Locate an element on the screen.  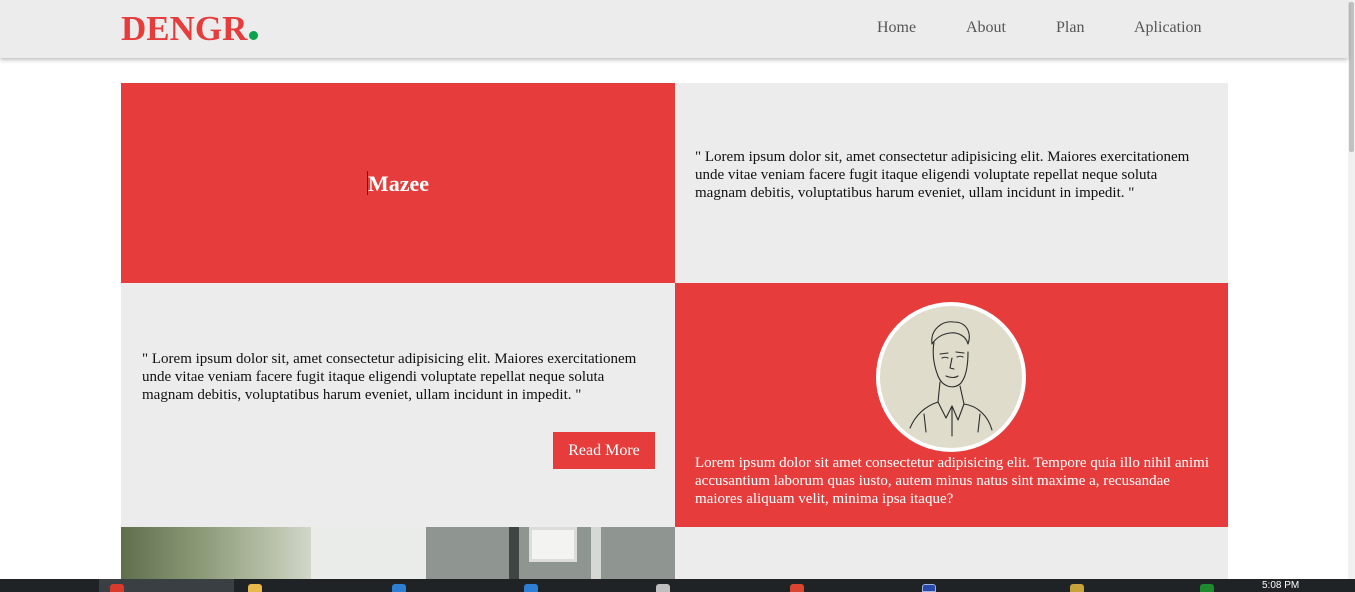
nav-home-link: Home is located at coordinates (896, 28).